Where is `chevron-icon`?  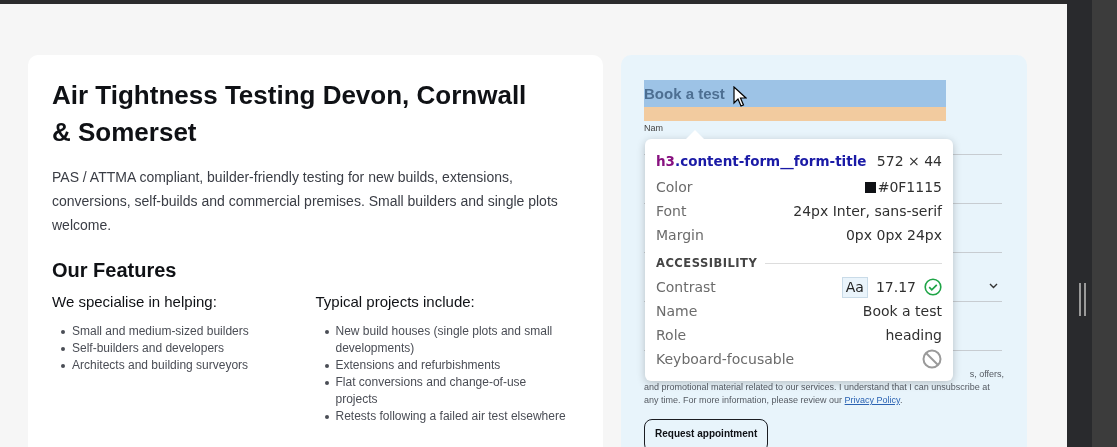
chevron-icon is located at coordinates (993, 286).